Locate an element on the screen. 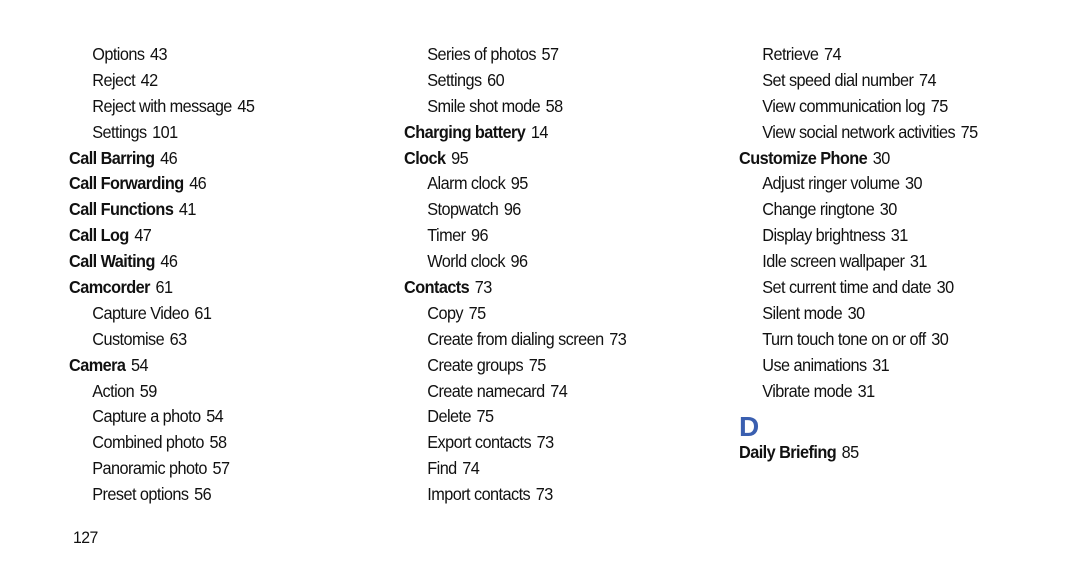  index-subentry: Import contacts 73 is located at coordinates (515, 495).